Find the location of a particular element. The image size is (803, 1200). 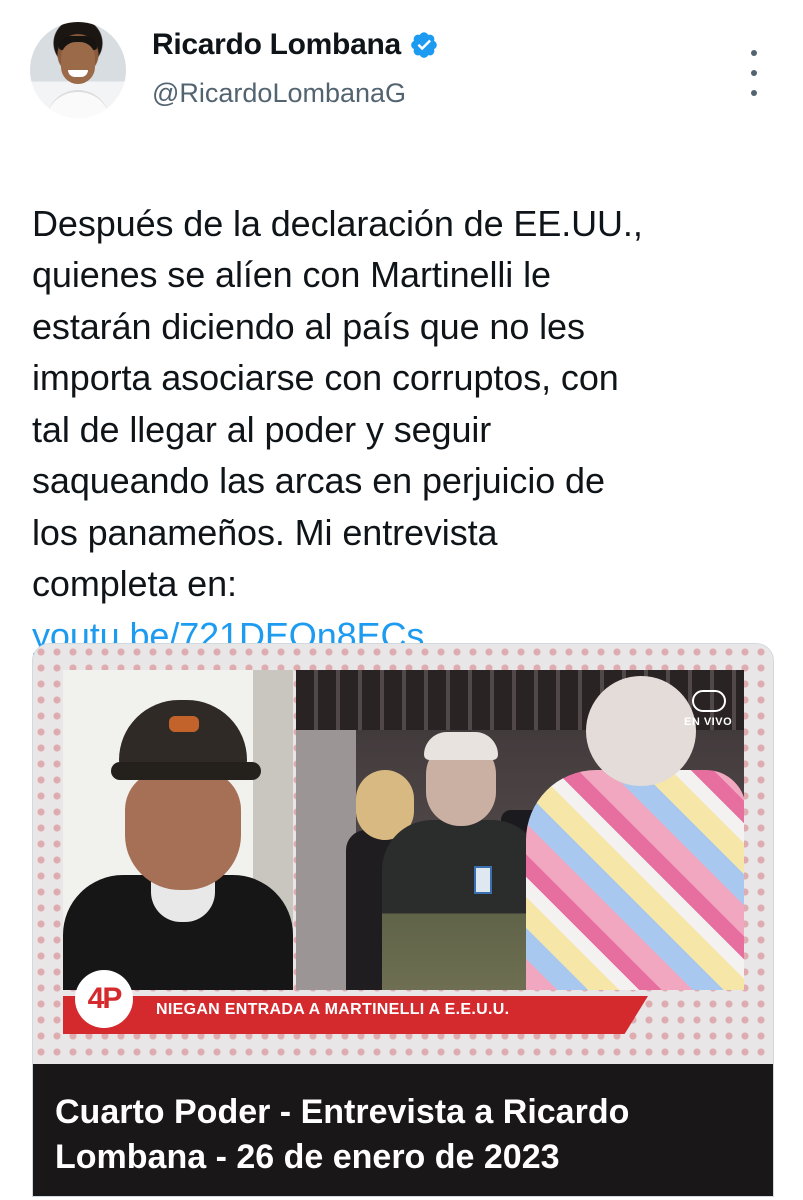

author-handle: @RicardoLombanaG is located at coordinates (279, 93).